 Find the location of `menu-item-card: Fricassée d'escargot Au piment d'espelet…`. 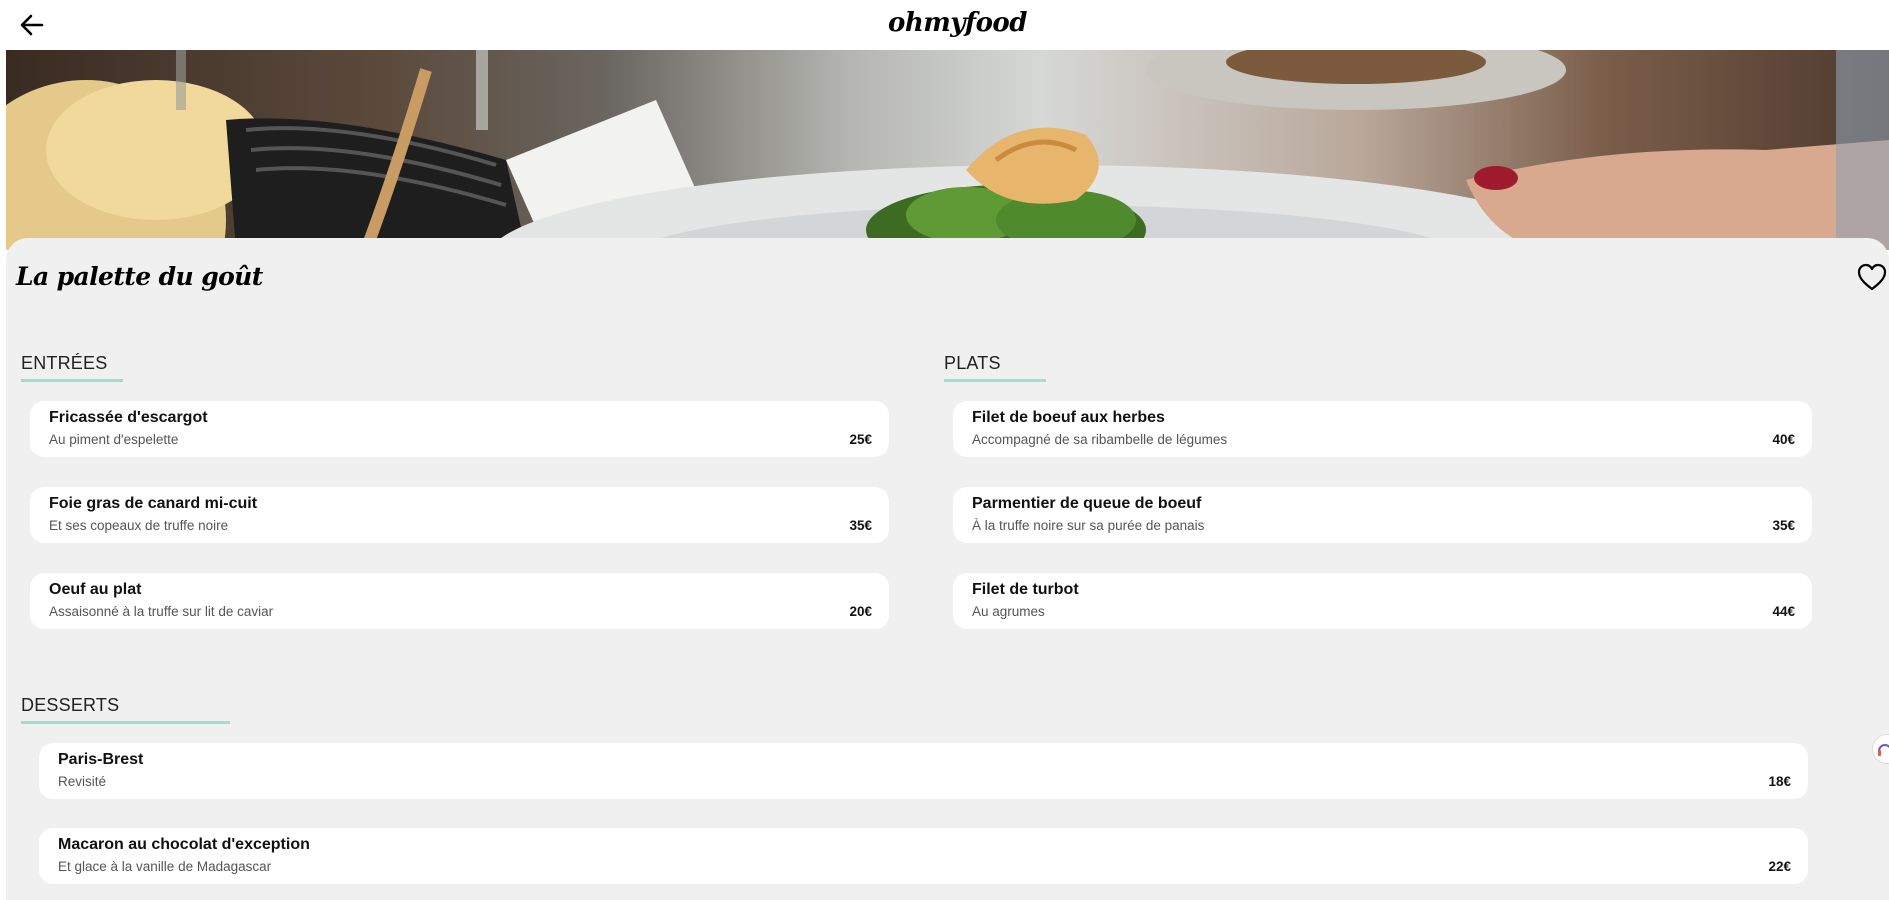

menu-item-card: Fricassée d'escargot Au piment d'espelet… is located at coordinates (459, 429).